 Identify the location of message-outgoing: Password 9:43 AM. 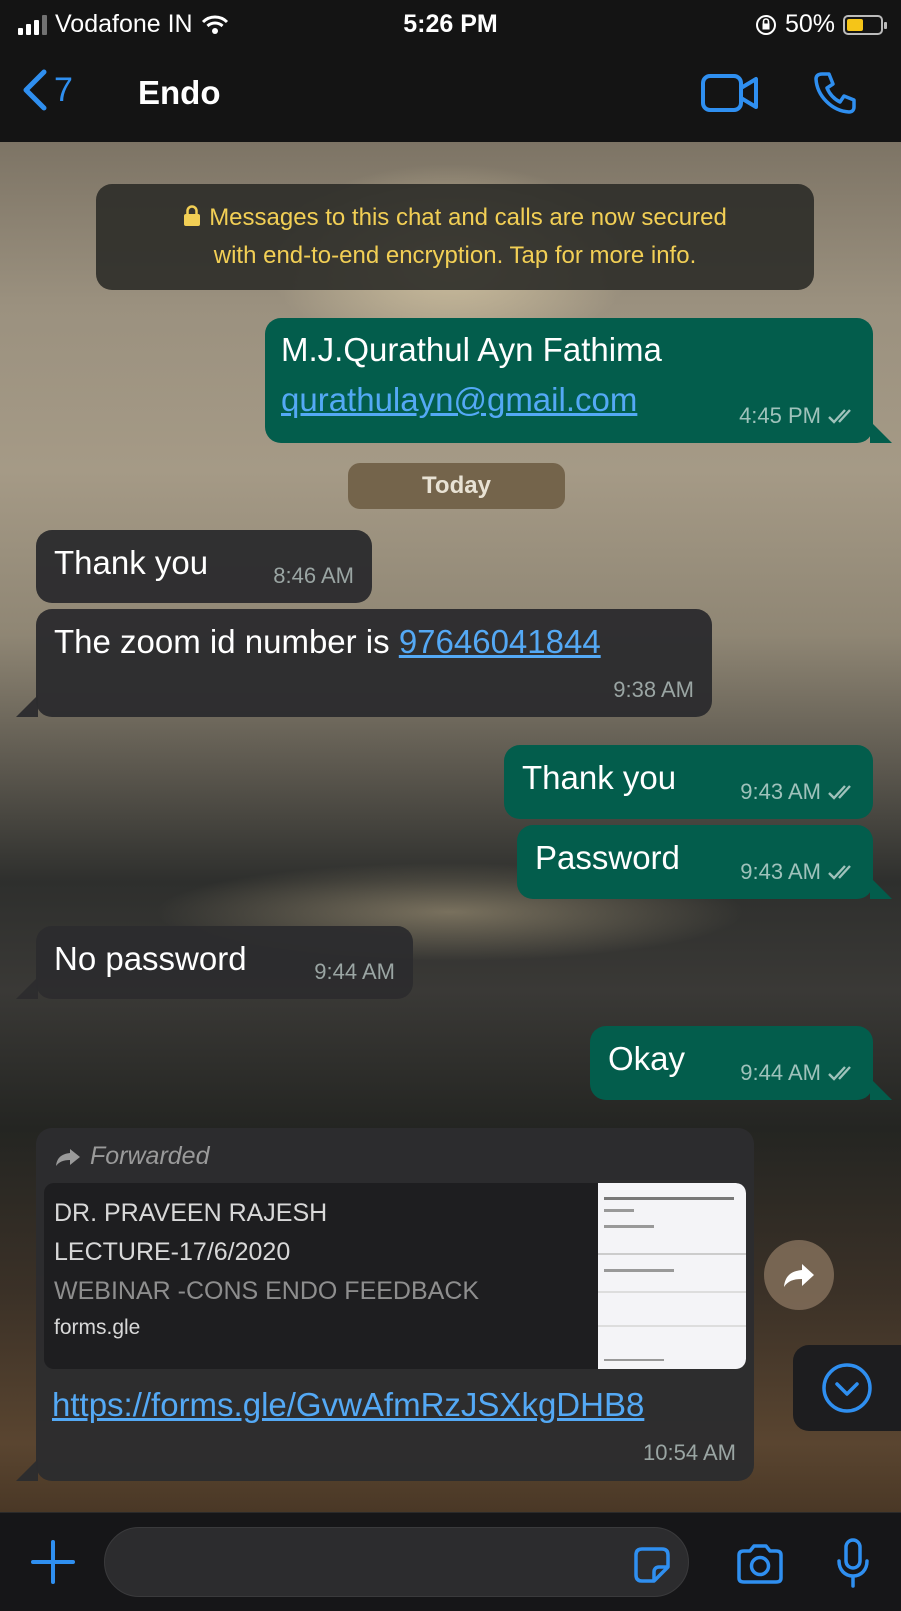
(695, 862).